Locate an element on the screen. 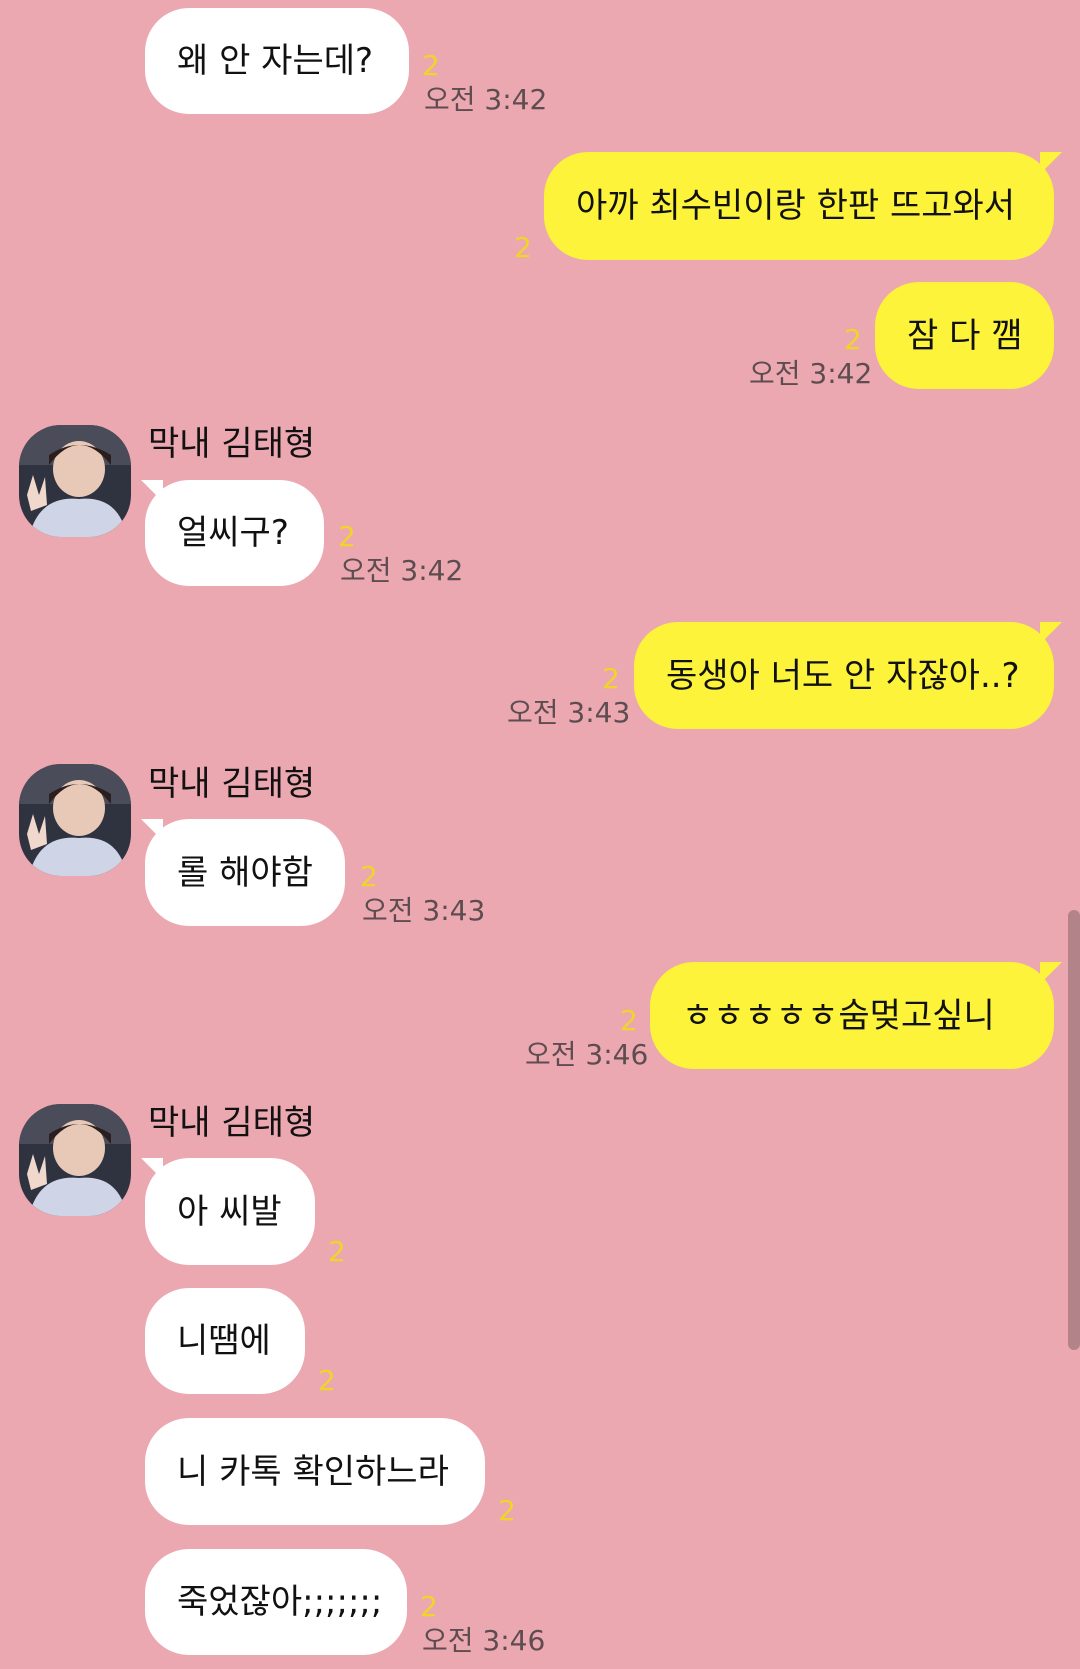  message-text: 롤 해야함 is located at coordinates (245, 872).